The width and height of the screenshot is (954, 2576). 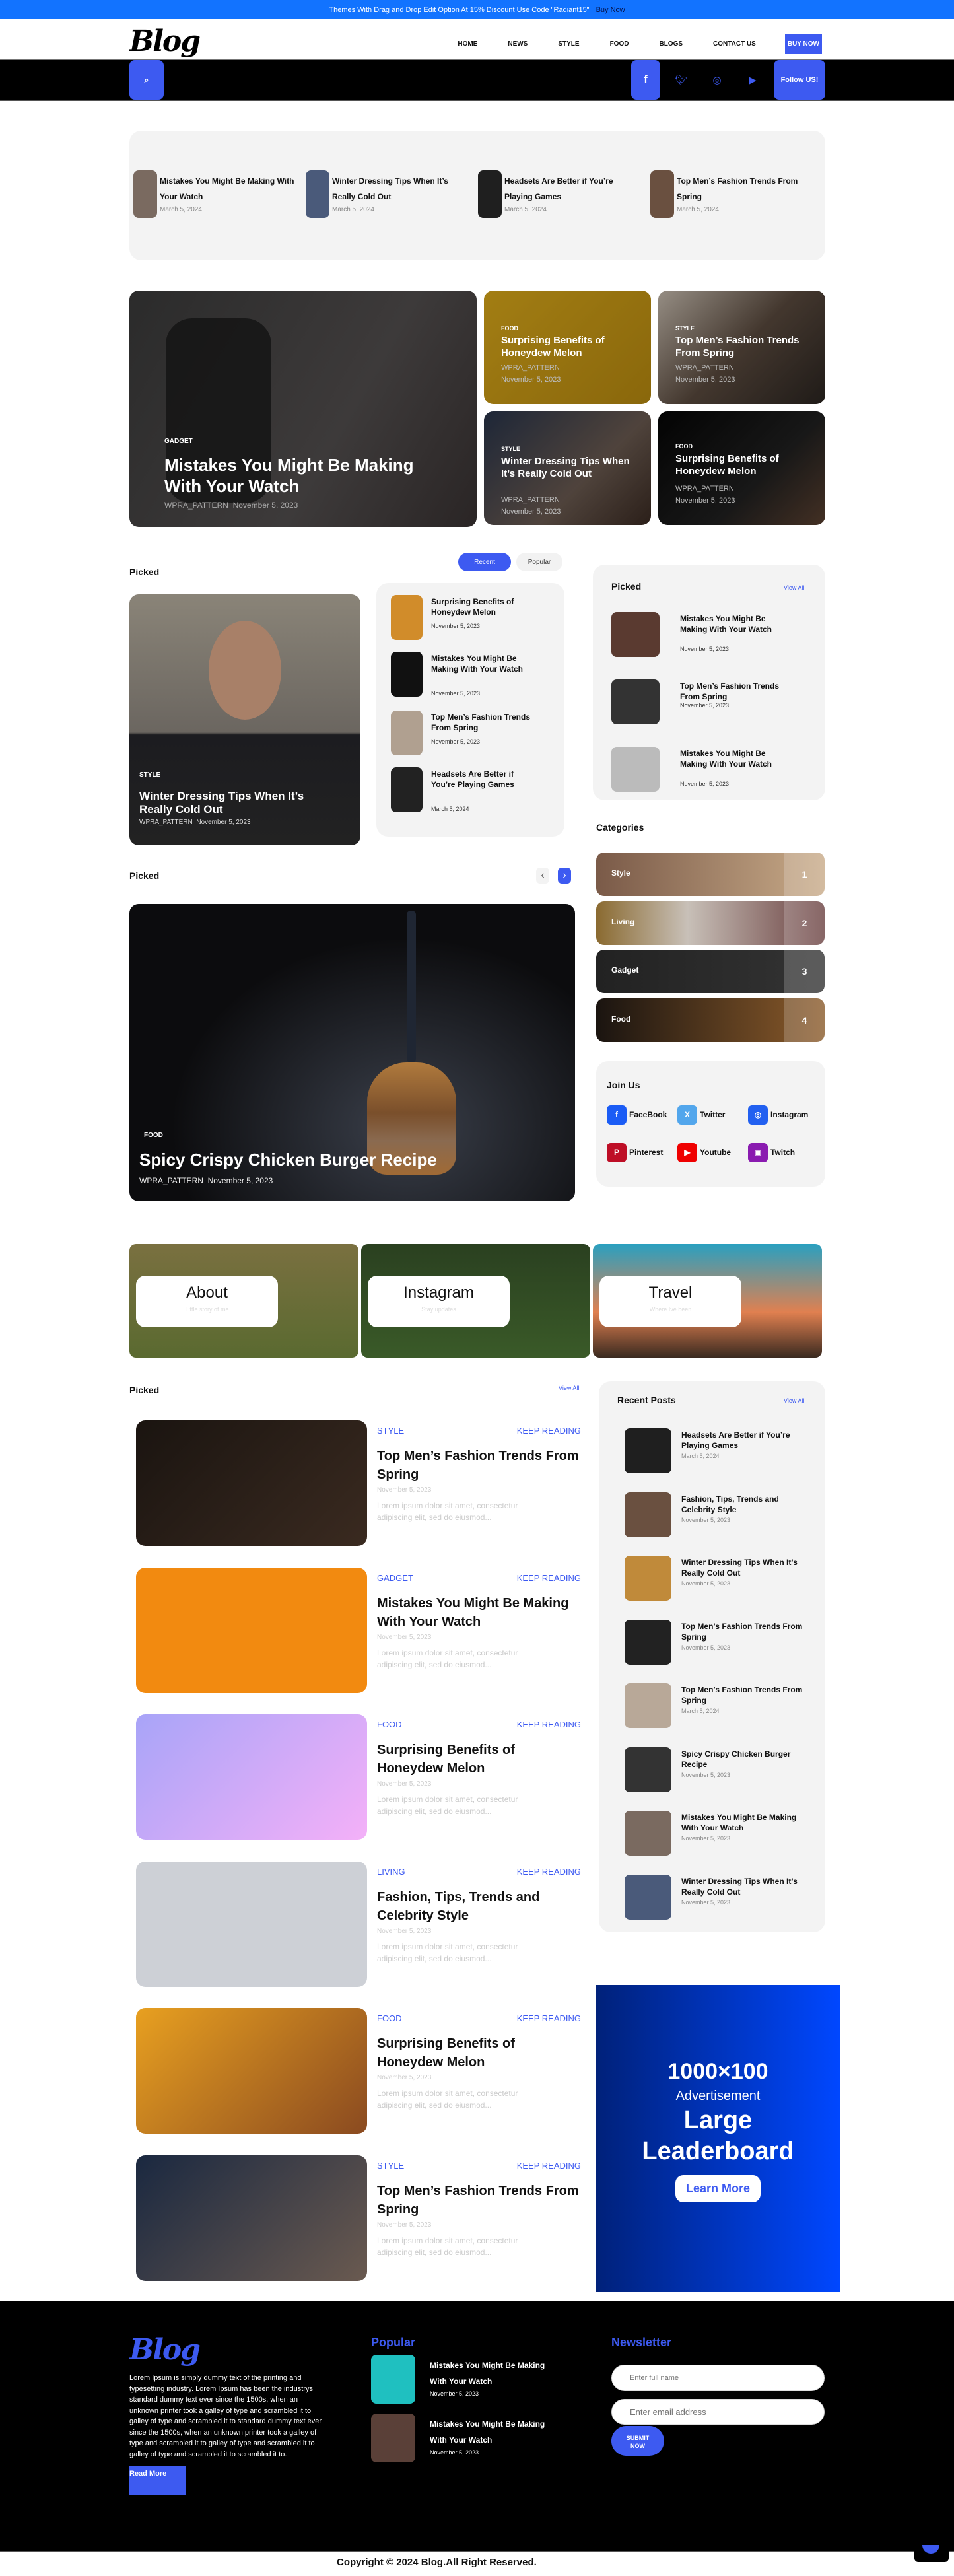 I want to click on banner-instagram: Instagram Stay updates, so click(x=475, y=1301).